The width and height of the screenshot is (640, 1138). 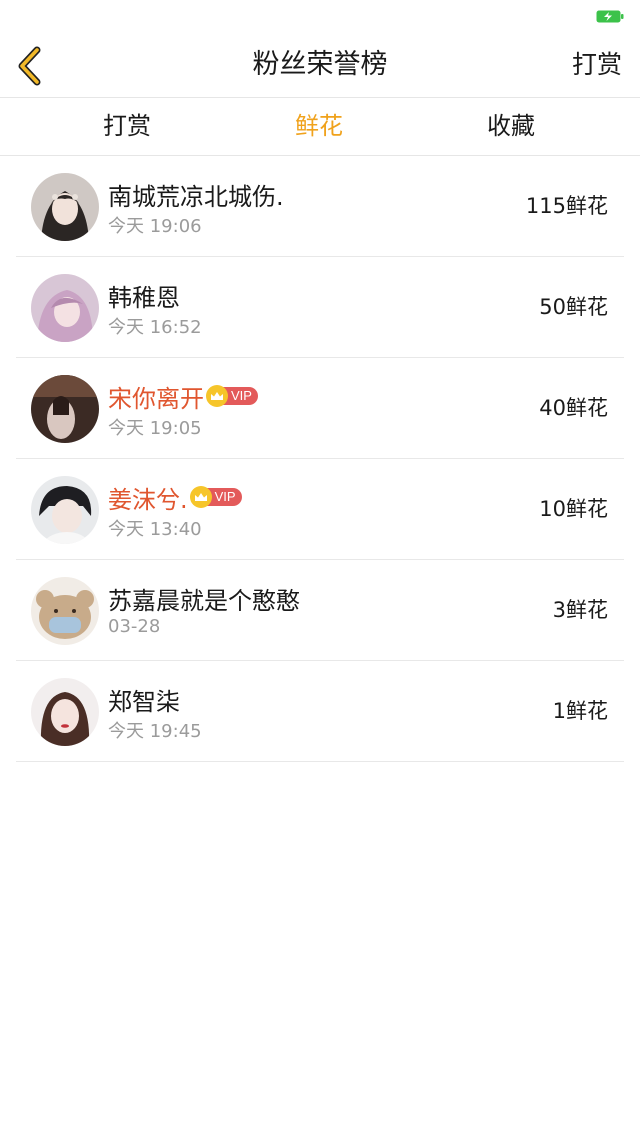 I want to click on flower-count: 50鲜花, so click(x=573, y=307).